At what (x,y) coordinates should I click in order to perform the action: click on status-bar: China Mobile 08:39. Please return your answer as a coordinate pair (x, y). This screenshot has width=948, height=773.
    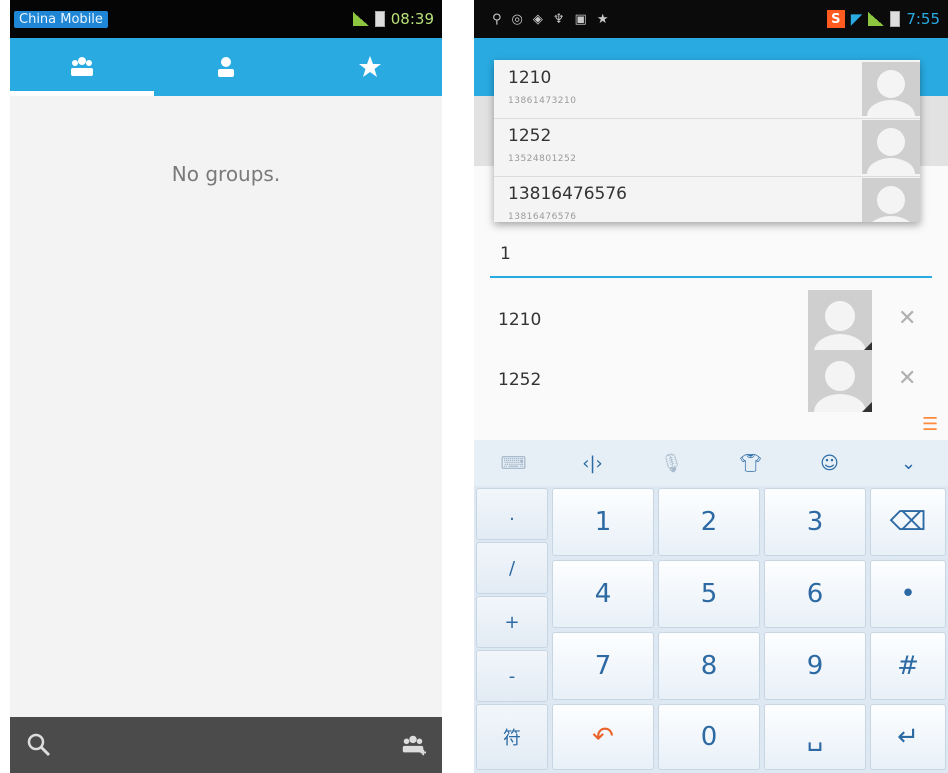
    Looking at the image, I should click on (226, 19).